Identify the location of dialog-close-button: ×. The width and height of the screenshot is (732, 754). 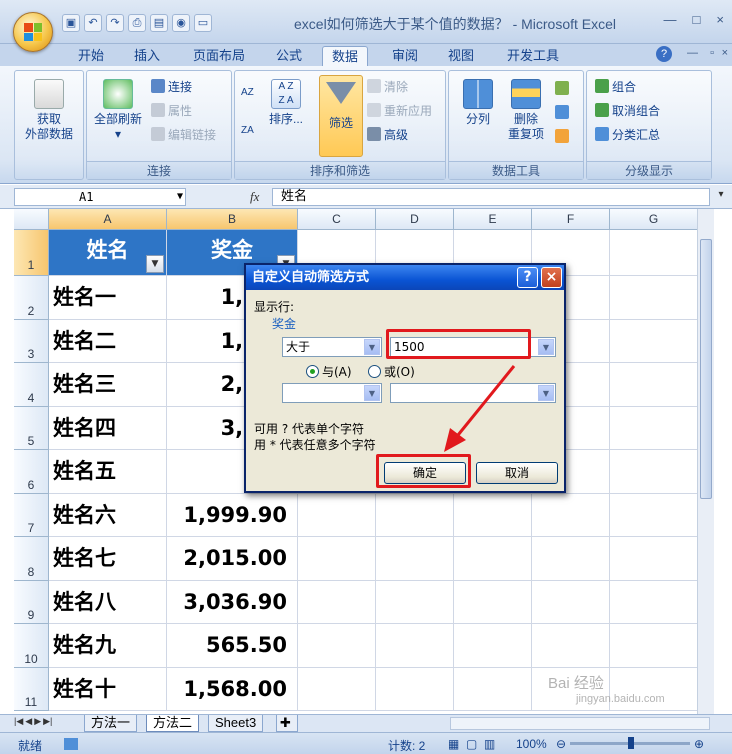
(551, 277).